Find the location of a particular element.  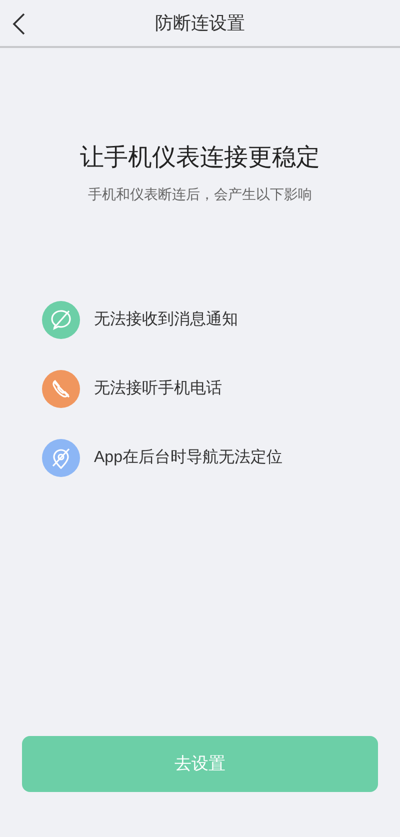

page-title: 防断连设置 is located at coordinates (200, 23).